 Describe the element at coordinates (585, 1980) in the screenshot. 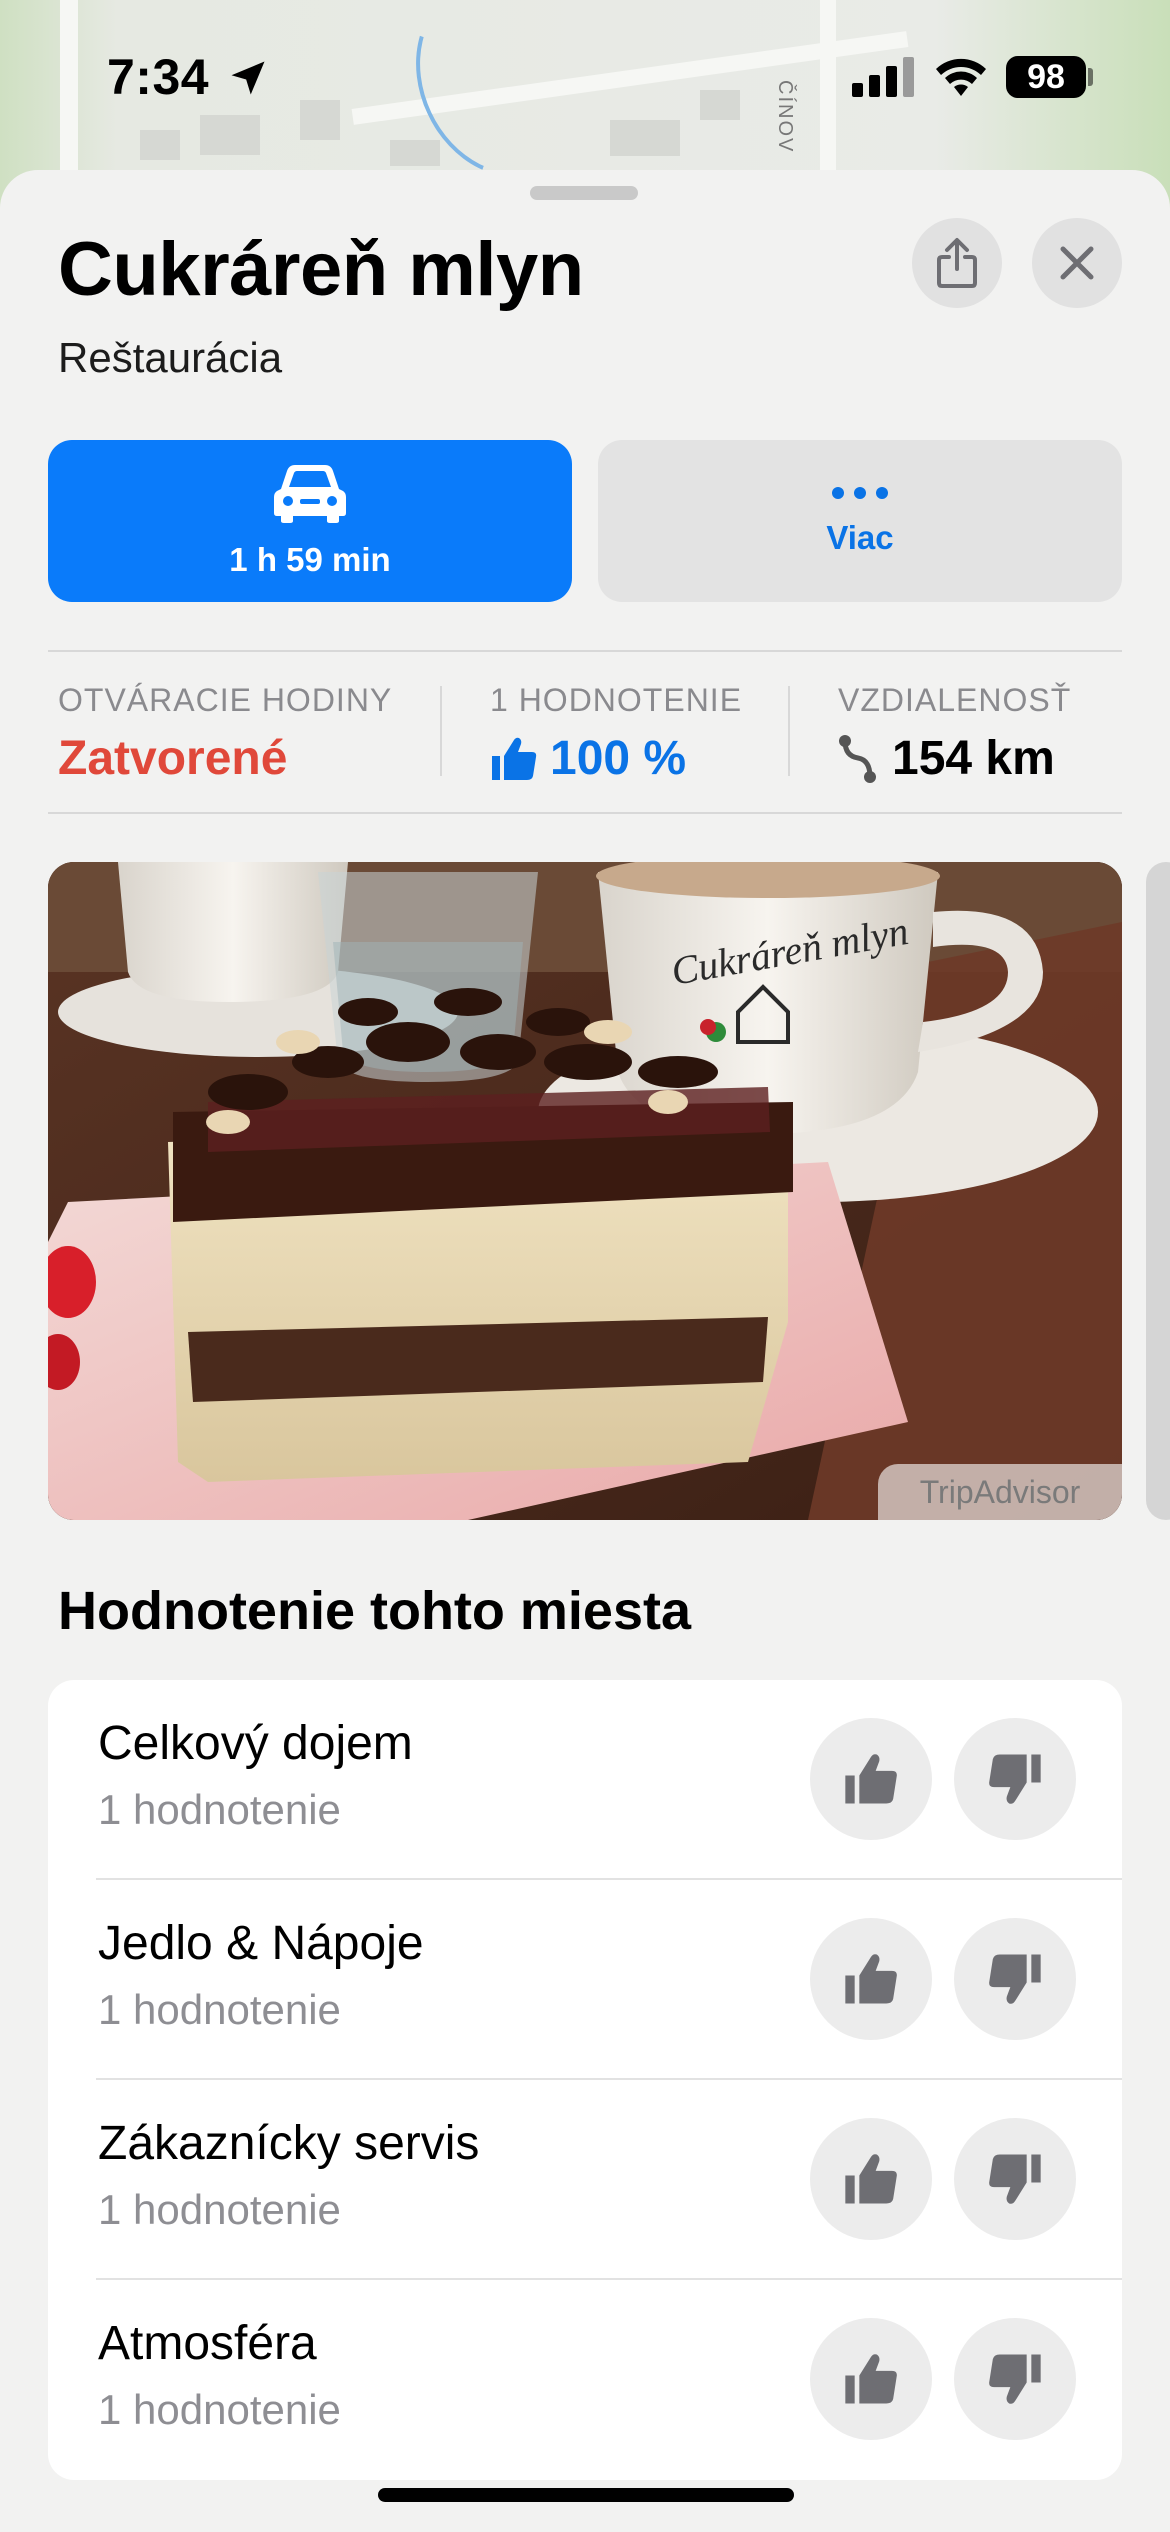

I see `rating-row: Jedlo & Nápoje 1 hodnotenie` at that location.